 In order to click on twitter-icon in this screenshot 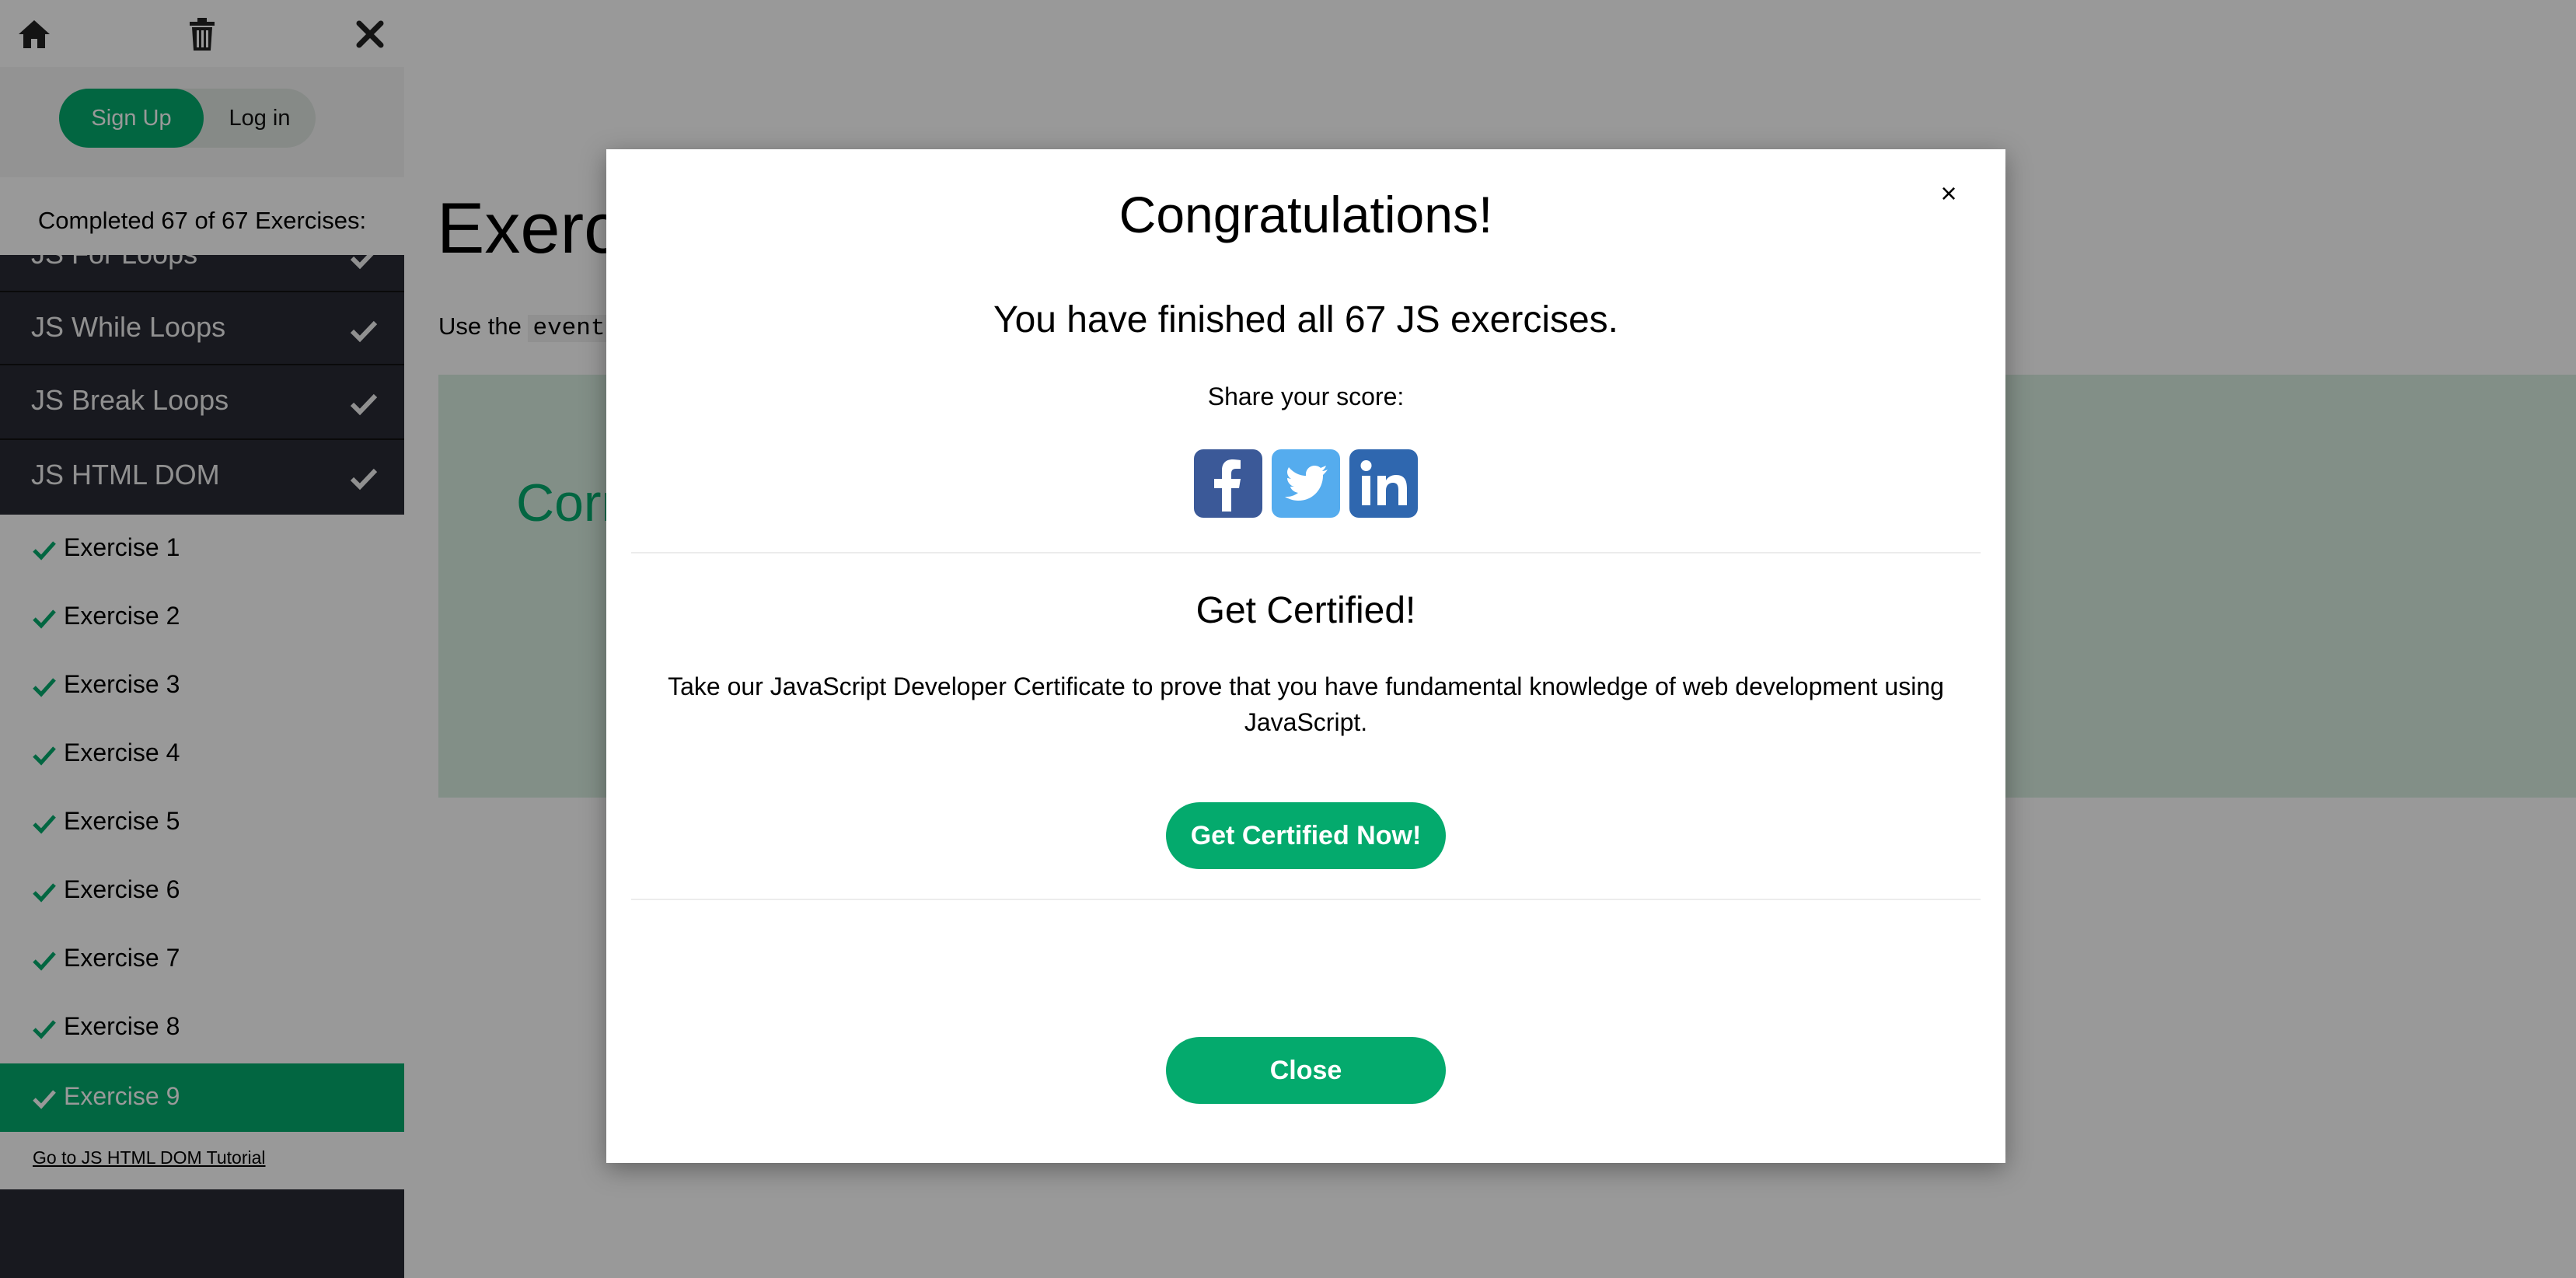, I will do `click(1306, 483)`.